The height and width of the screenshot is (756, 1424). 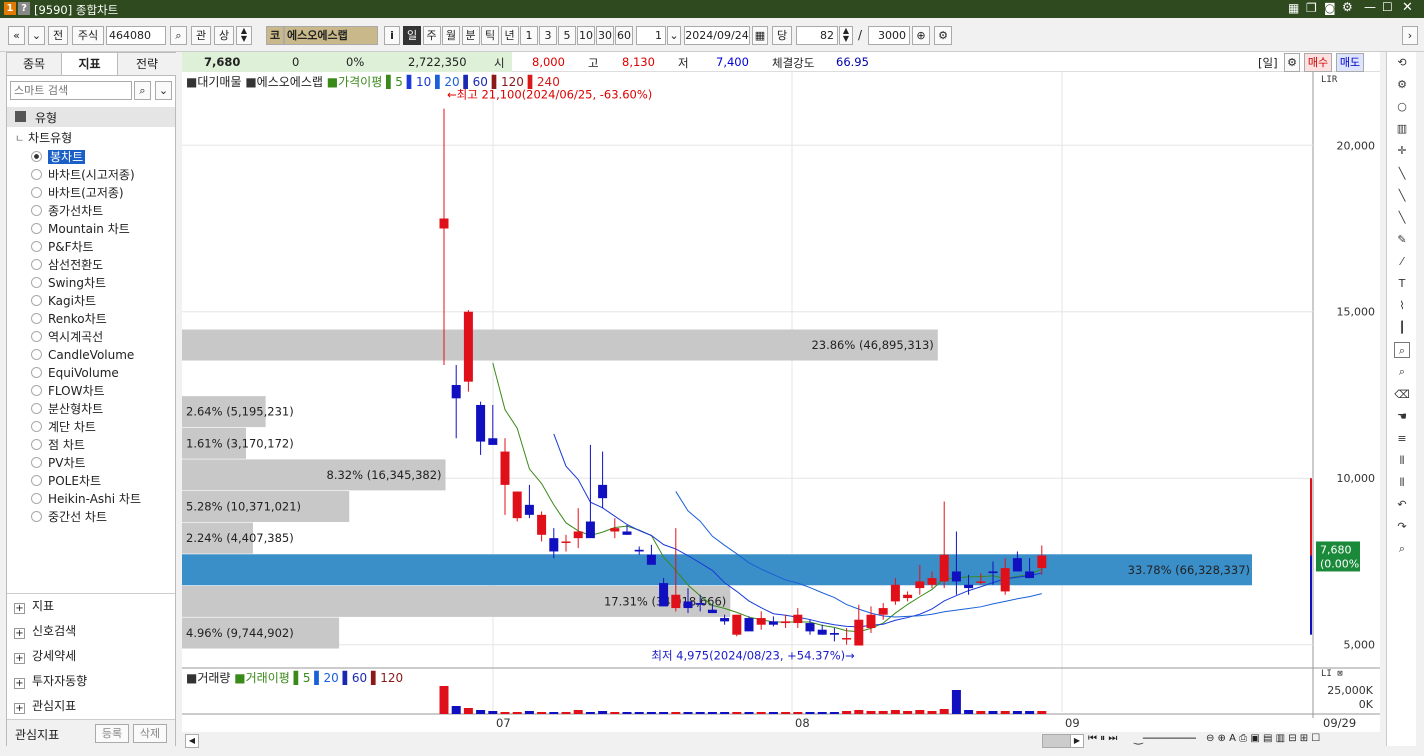 I want to click on info-button: i, so click(x=392, y=35).